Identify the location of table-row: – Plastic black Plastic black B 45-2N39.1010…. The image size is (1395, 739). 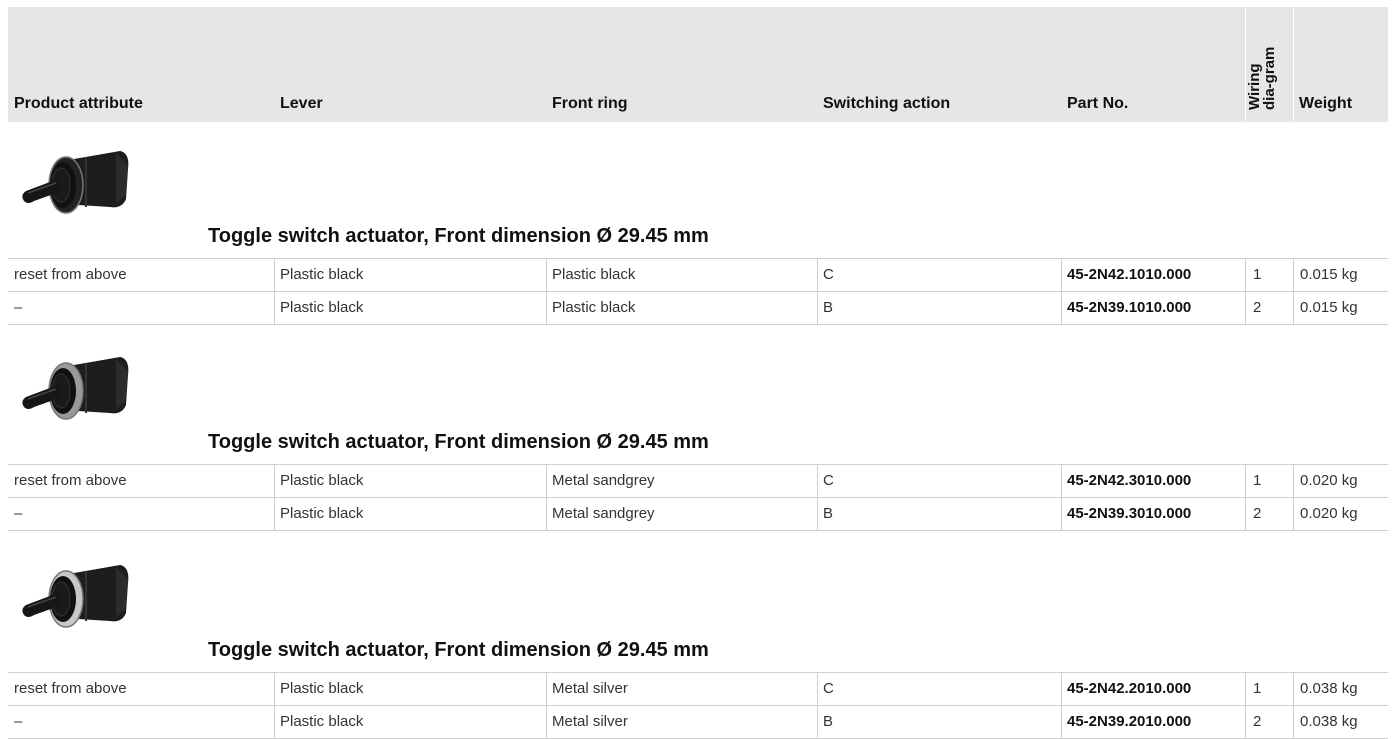
(698, 307).